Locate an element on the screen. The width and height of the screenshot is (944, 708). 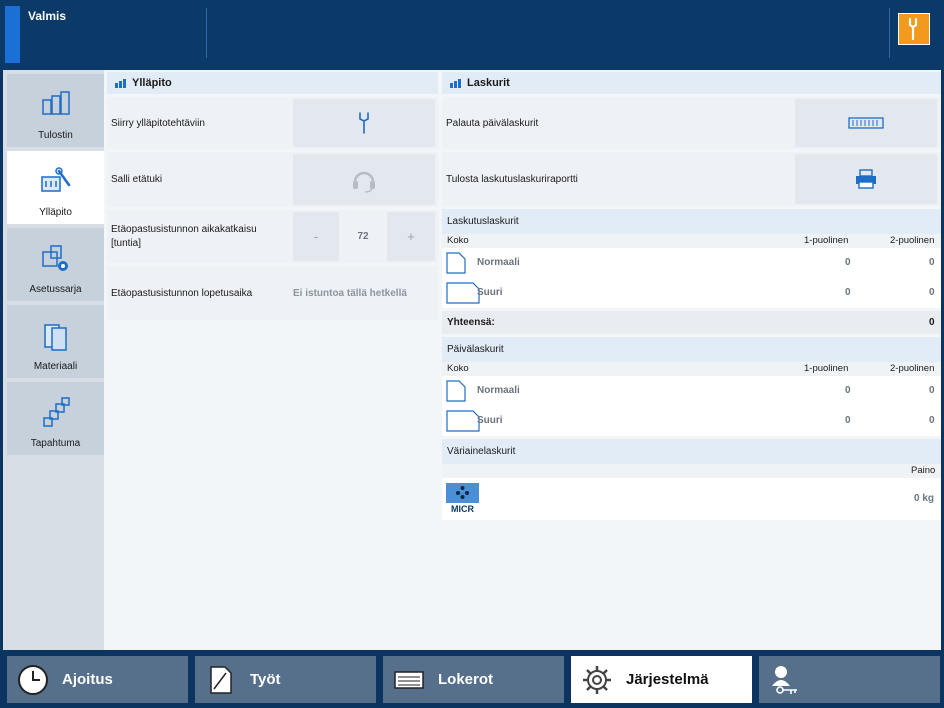
trays-icon is located at coordinates (409, 680).